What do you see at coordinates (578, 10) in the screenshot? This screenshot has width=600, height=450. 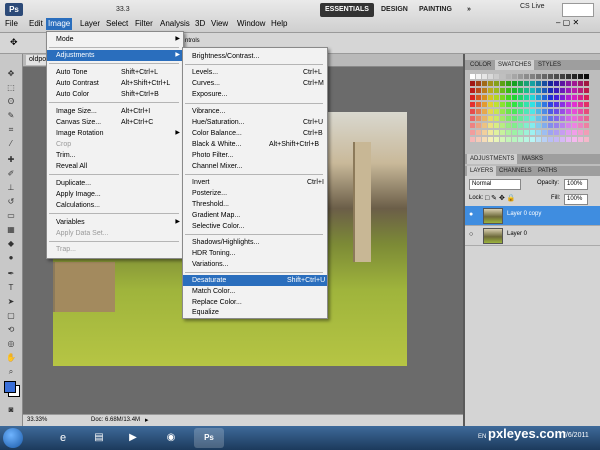 I see `search-input` at bounding box center [578, 10].